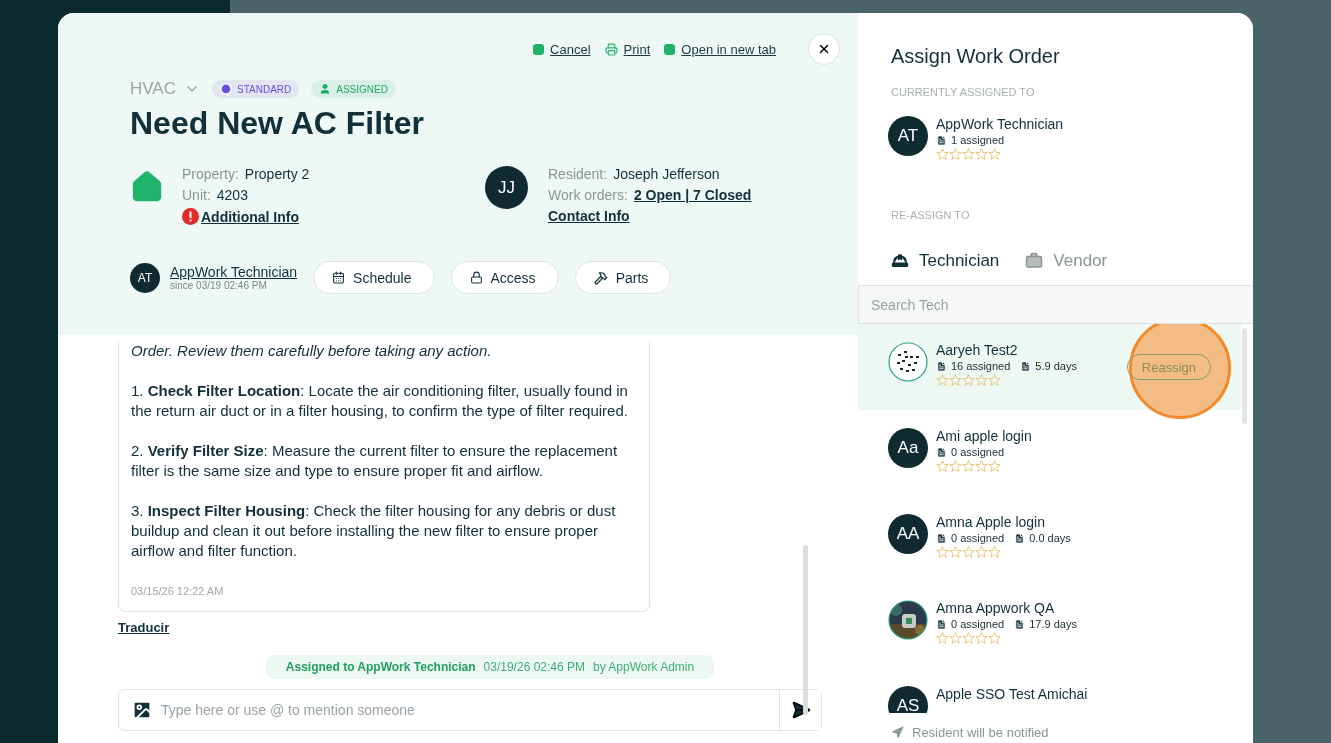 The width and height of the screenshot is (1331, 743). I want to click on toolbar-link: Open in new tab, so click(720, 49).